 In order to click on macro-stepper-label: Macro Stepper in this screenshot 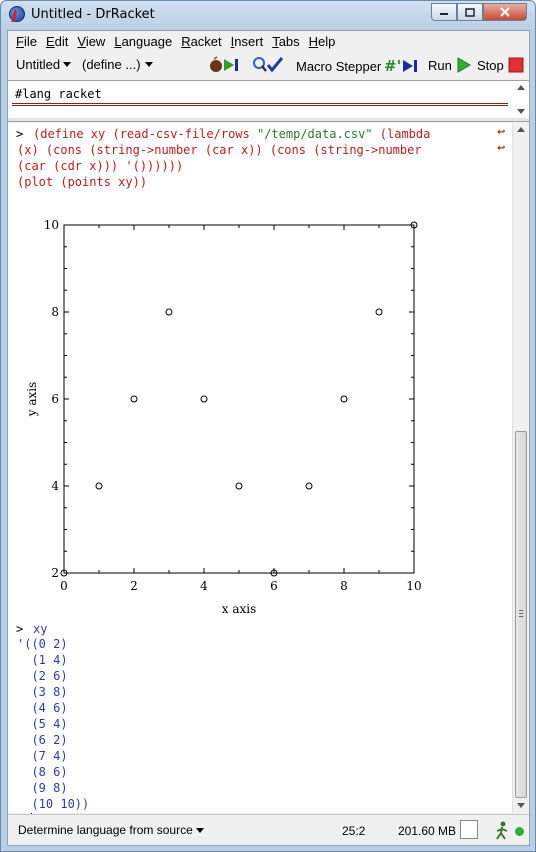, I will do `click(339, 66)`.